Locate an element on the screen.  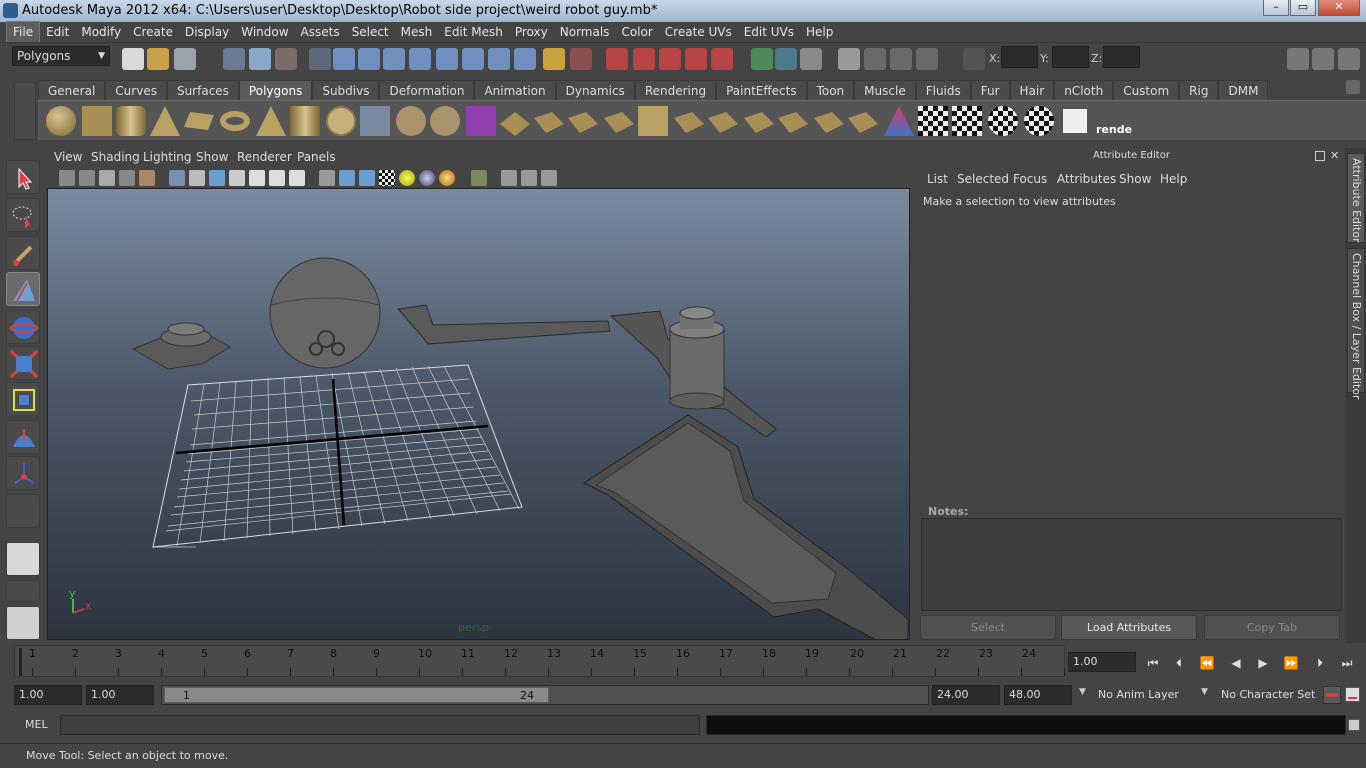
menu-create-uvs: Create UVs is located at coordinates (698, 32).